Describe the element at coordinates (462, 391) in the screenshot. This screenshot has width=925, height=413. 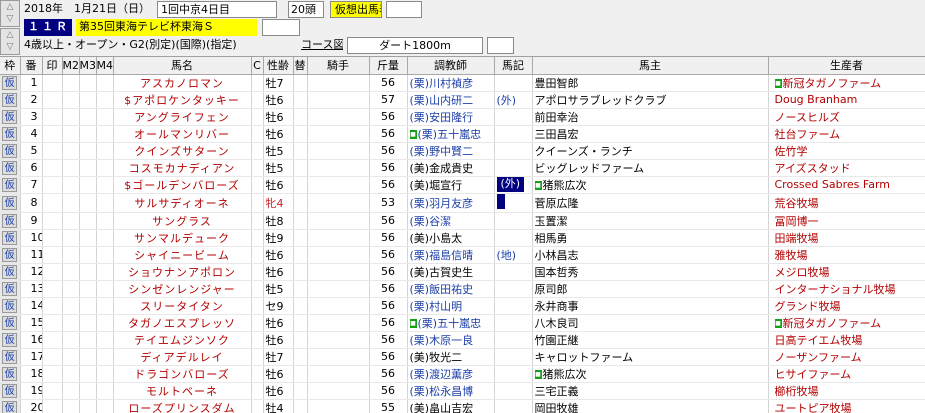
I see `table-row: 仮19 モルトベーネ牡6 56(栗)松永昌博 三宅正義 櫛桁牧場` at that location.